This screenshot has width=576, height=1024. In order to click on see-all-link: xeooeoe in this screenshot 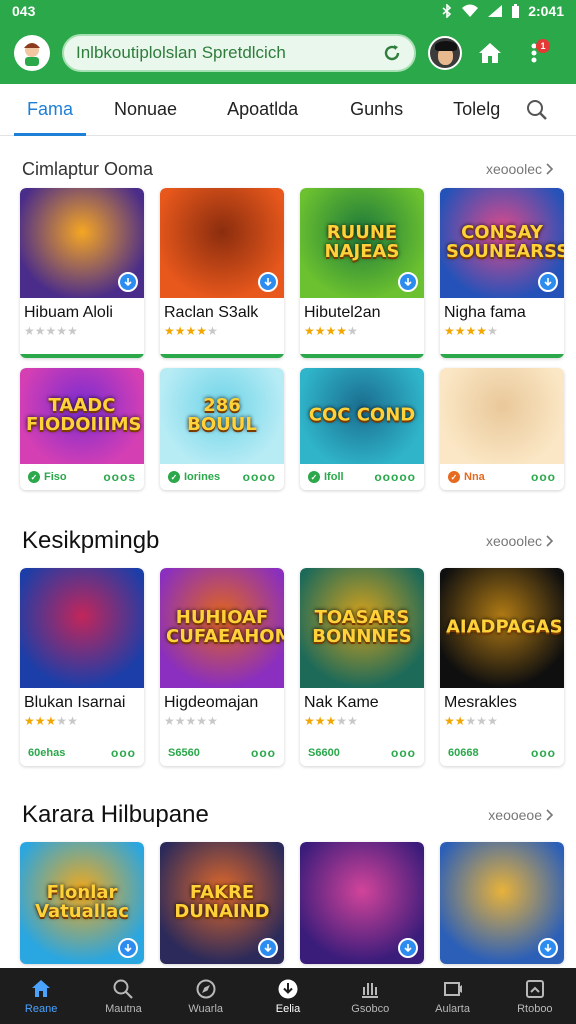, I will do `click(521, 815)`.